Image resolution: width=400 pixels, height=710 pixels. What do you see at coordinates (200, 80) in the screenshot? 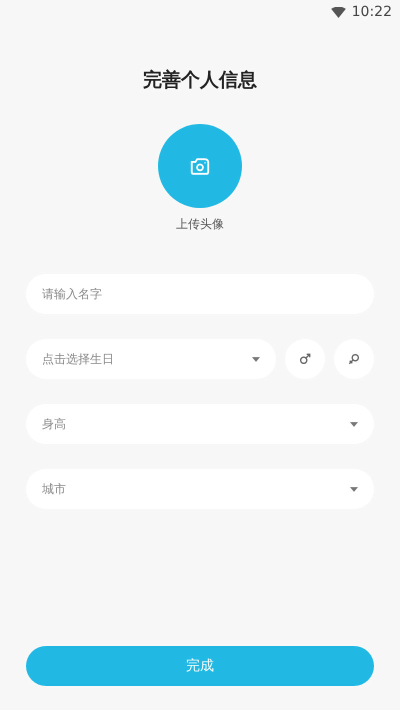
I see `page-title: 完善个人信息` at bounding box center [200, 80].